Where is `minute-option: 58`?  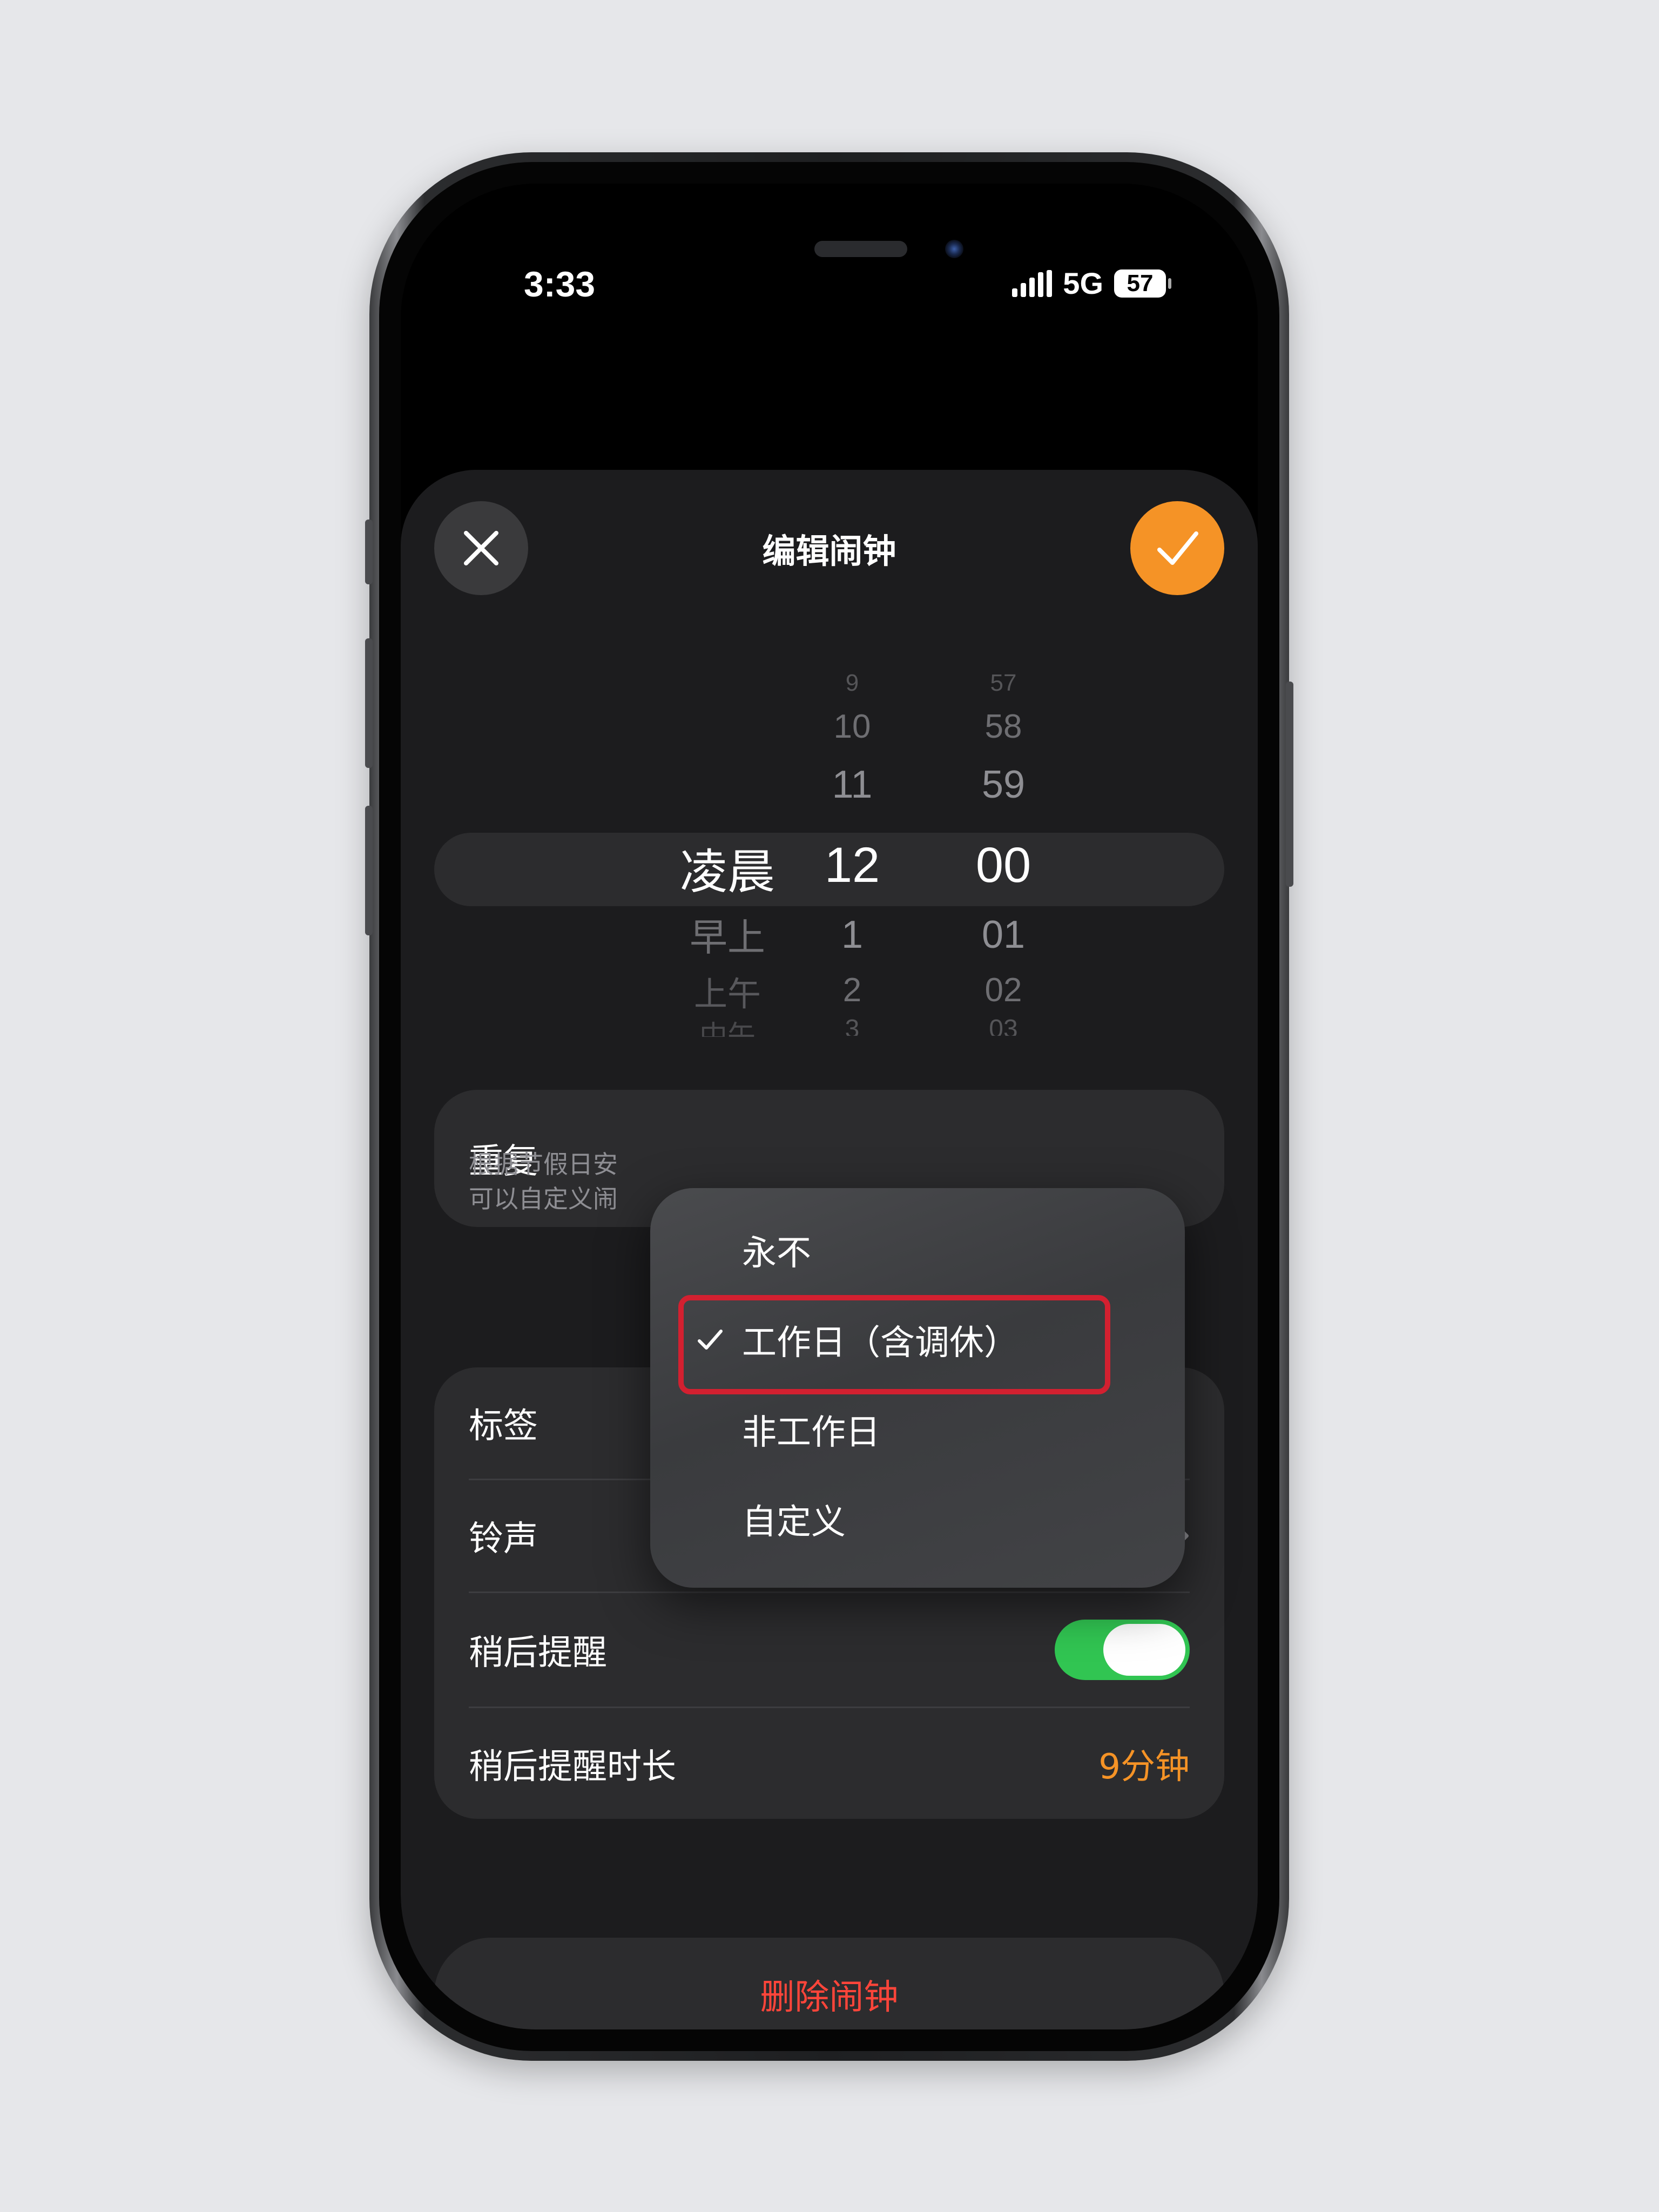
minute-option: 58 is located at coordinates (1003, 726).